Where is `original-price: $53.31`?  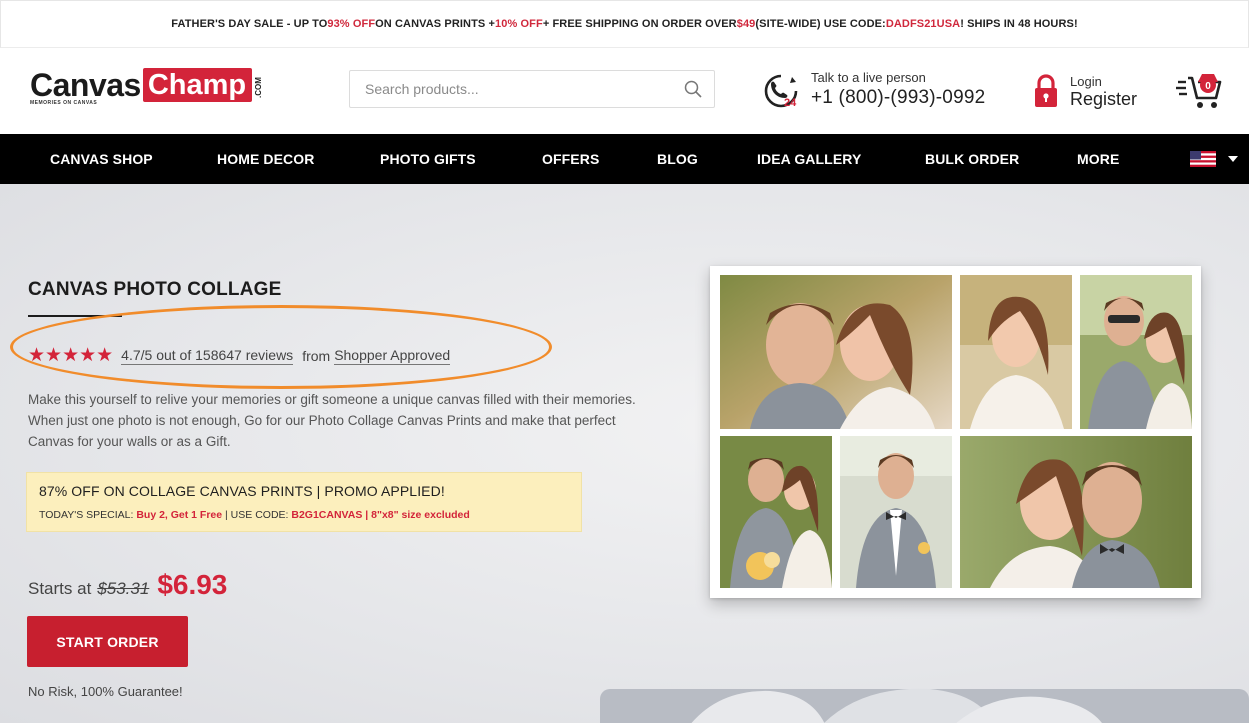 original-price: $53.31 is located at coordinates (123, 588).